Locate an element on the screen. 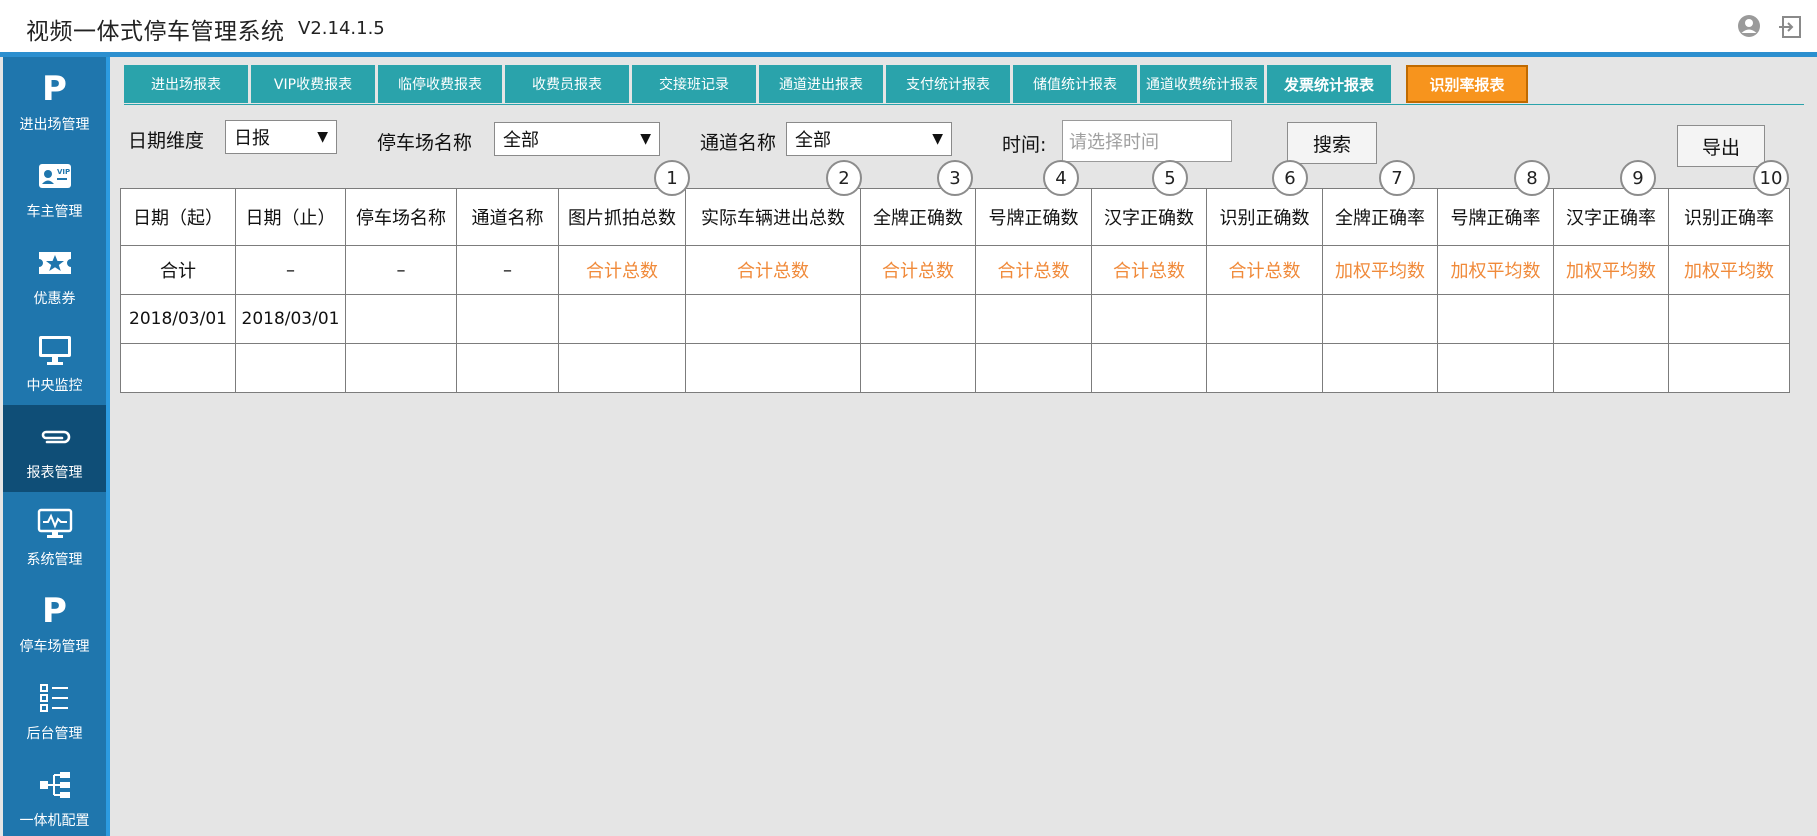 This screenshot has width=1817, height=836. tab-cashier-report: 收费员报表 is located at coordinates (567, 84).